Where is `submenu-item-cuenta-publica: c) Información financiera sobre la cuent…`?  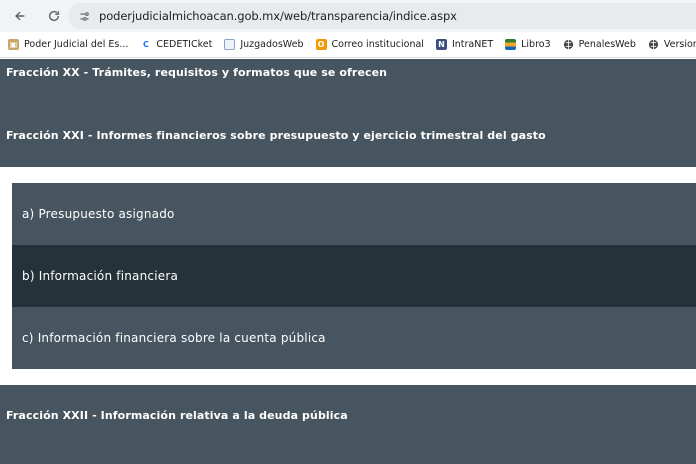 submenu-item-cuenta-publica: c) Información financiera sobre la cuent… is located at coordinates (354, 338).